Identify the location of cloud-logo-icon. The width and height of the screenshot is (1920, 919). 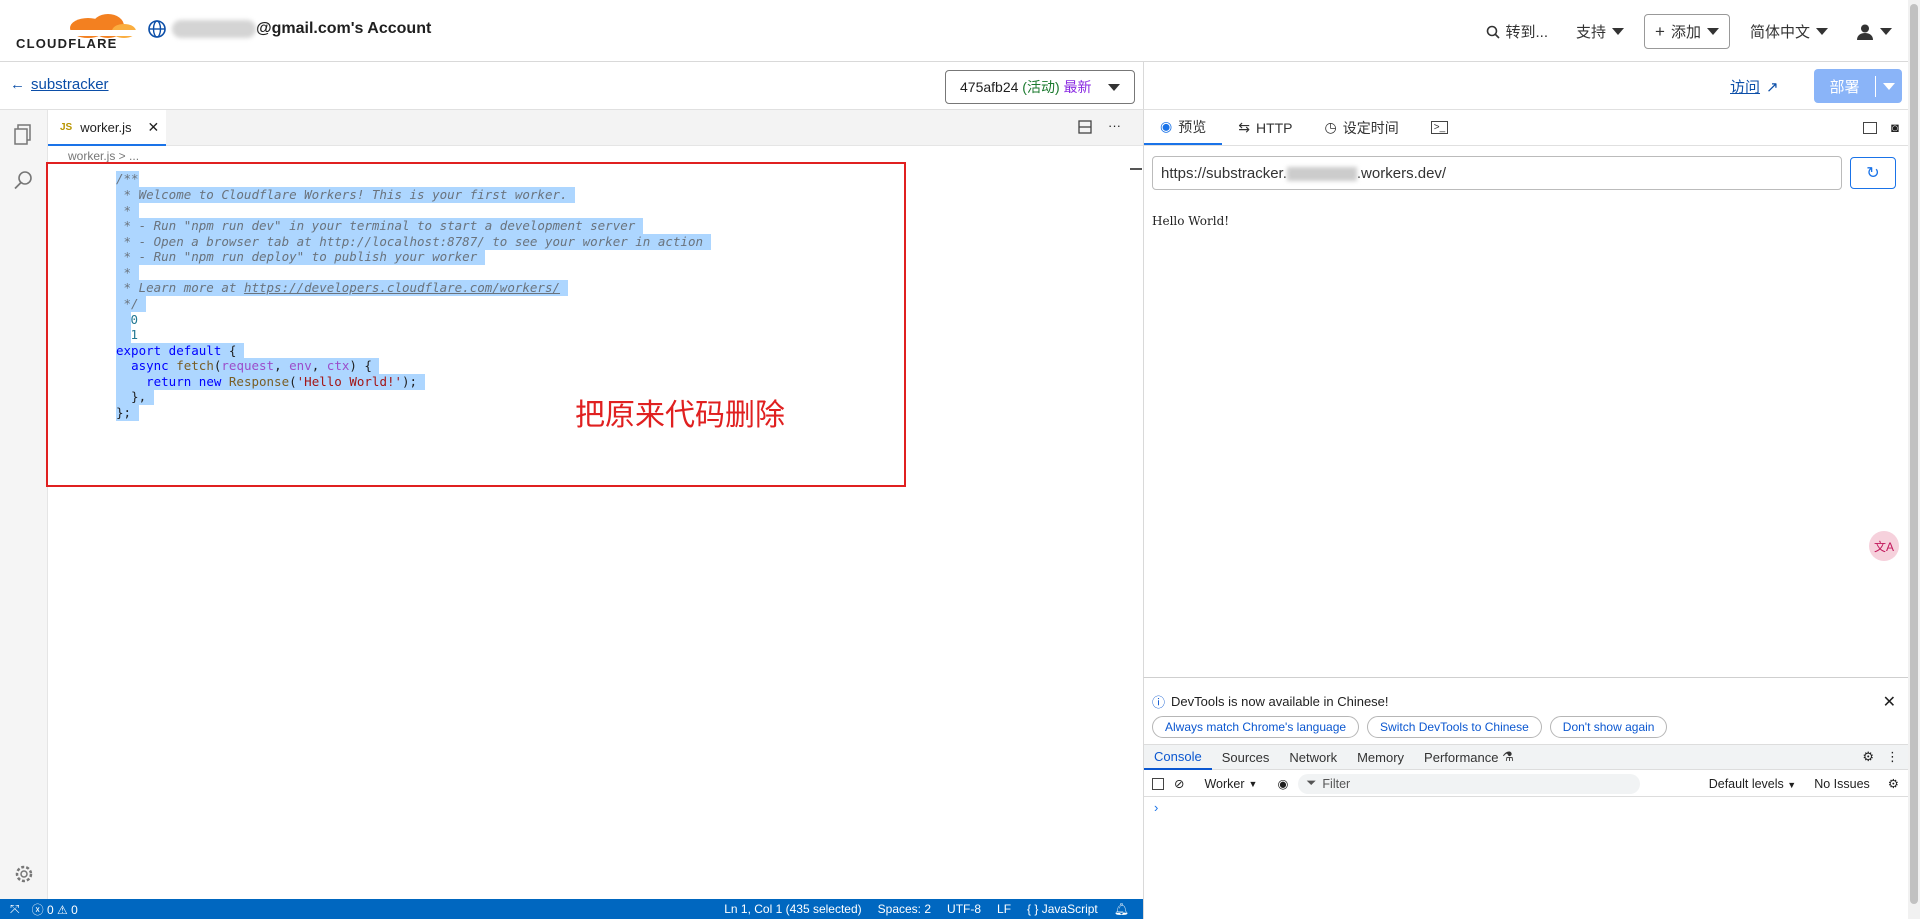
(104, 26).